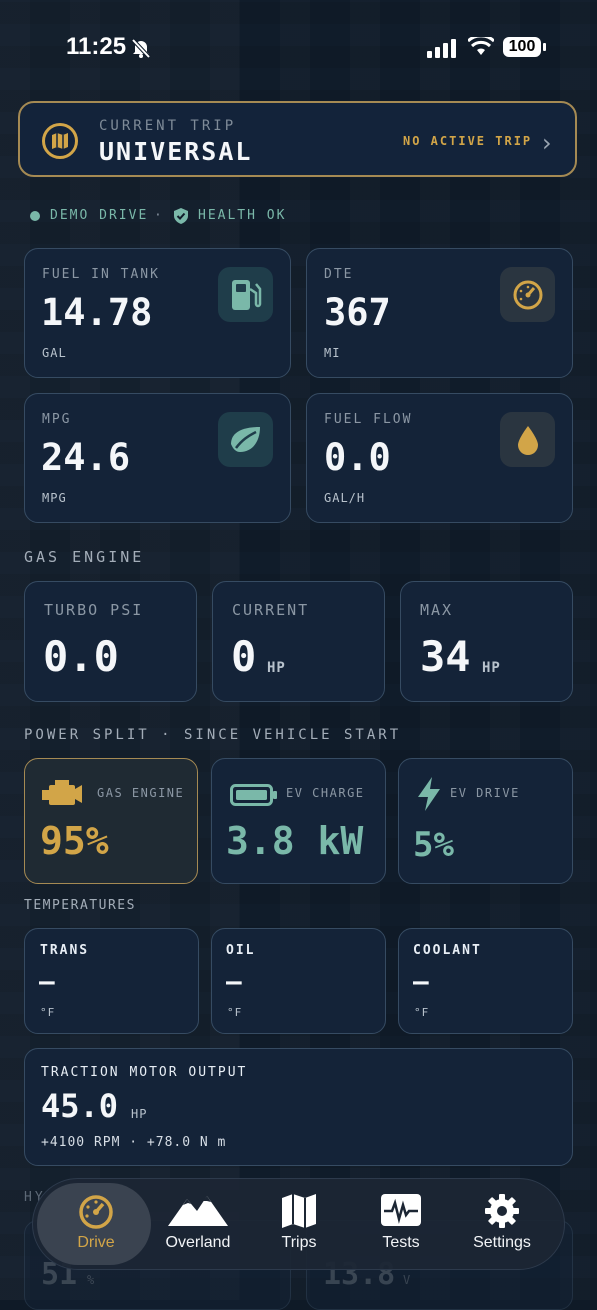  I want to click on card-label: FUEL IN TANK, so click(101, 274).